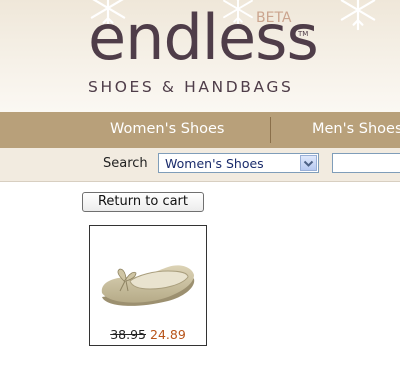  I want to click on search-bar: Search Women's Shoes, so click(200, 165).